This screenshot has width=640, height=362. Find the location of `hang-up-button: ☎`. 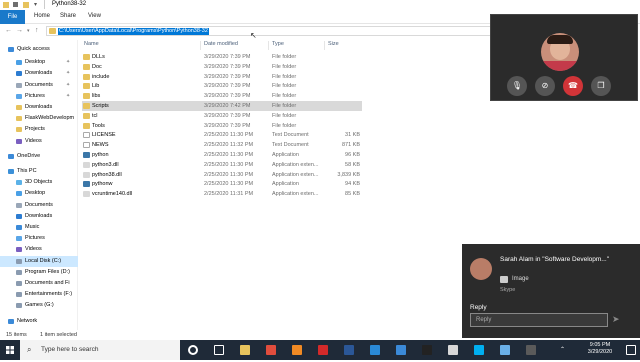

hang-up-button: ☎ is located at coordinates (573, 86).